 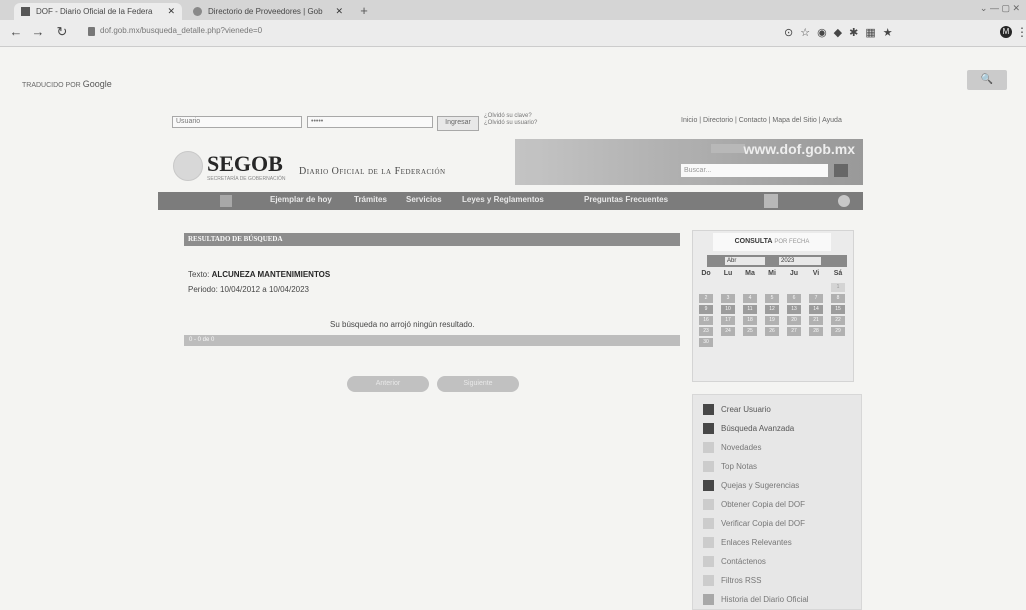 What do you see at coordinates (760, 485) in the screenshot?
I see `sidebar-item-label: Quejas y Sugerencias` at bounding box center [760, 485].